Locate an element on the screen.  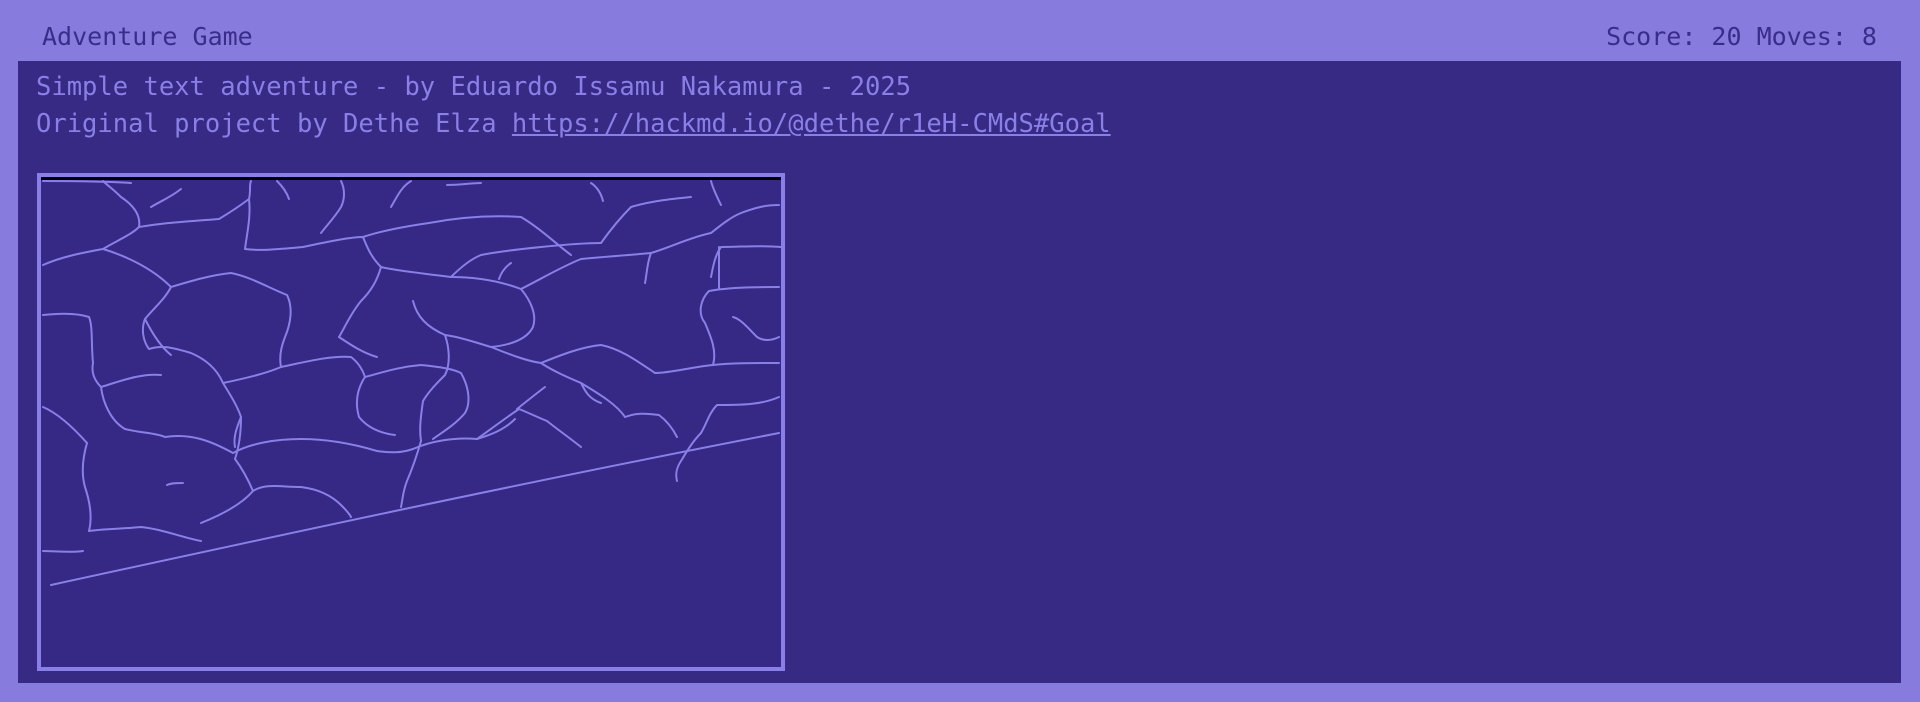
original-project-link: https://hackmd.io/@dethe/r1eH-CMdS#Goal is located at coordinates (811, 124).